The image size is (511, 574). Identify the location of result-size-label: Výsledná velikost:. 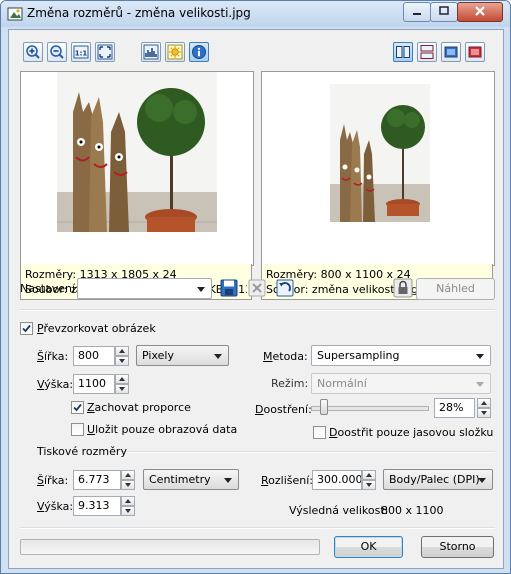
(339, 510).